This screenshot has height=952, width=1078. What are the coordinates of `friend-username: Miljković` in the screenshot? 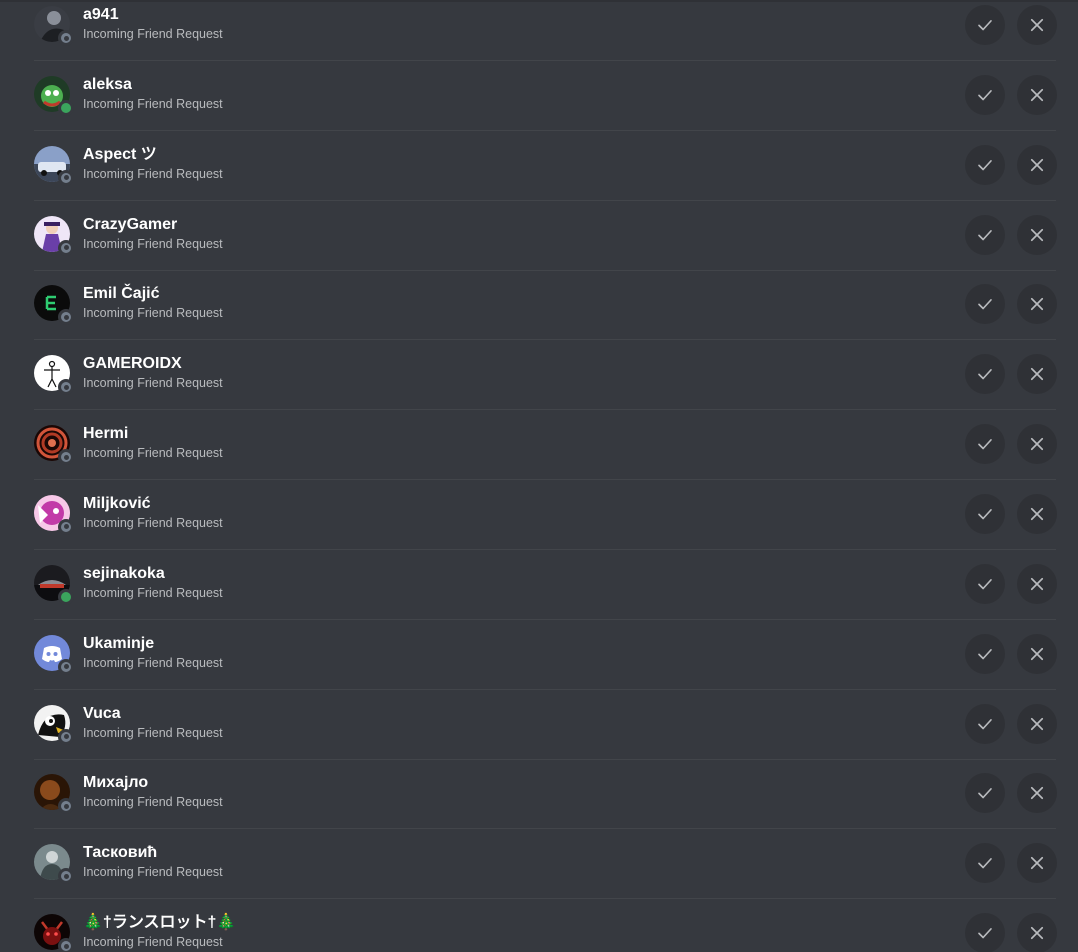 It's located at (117, 503).